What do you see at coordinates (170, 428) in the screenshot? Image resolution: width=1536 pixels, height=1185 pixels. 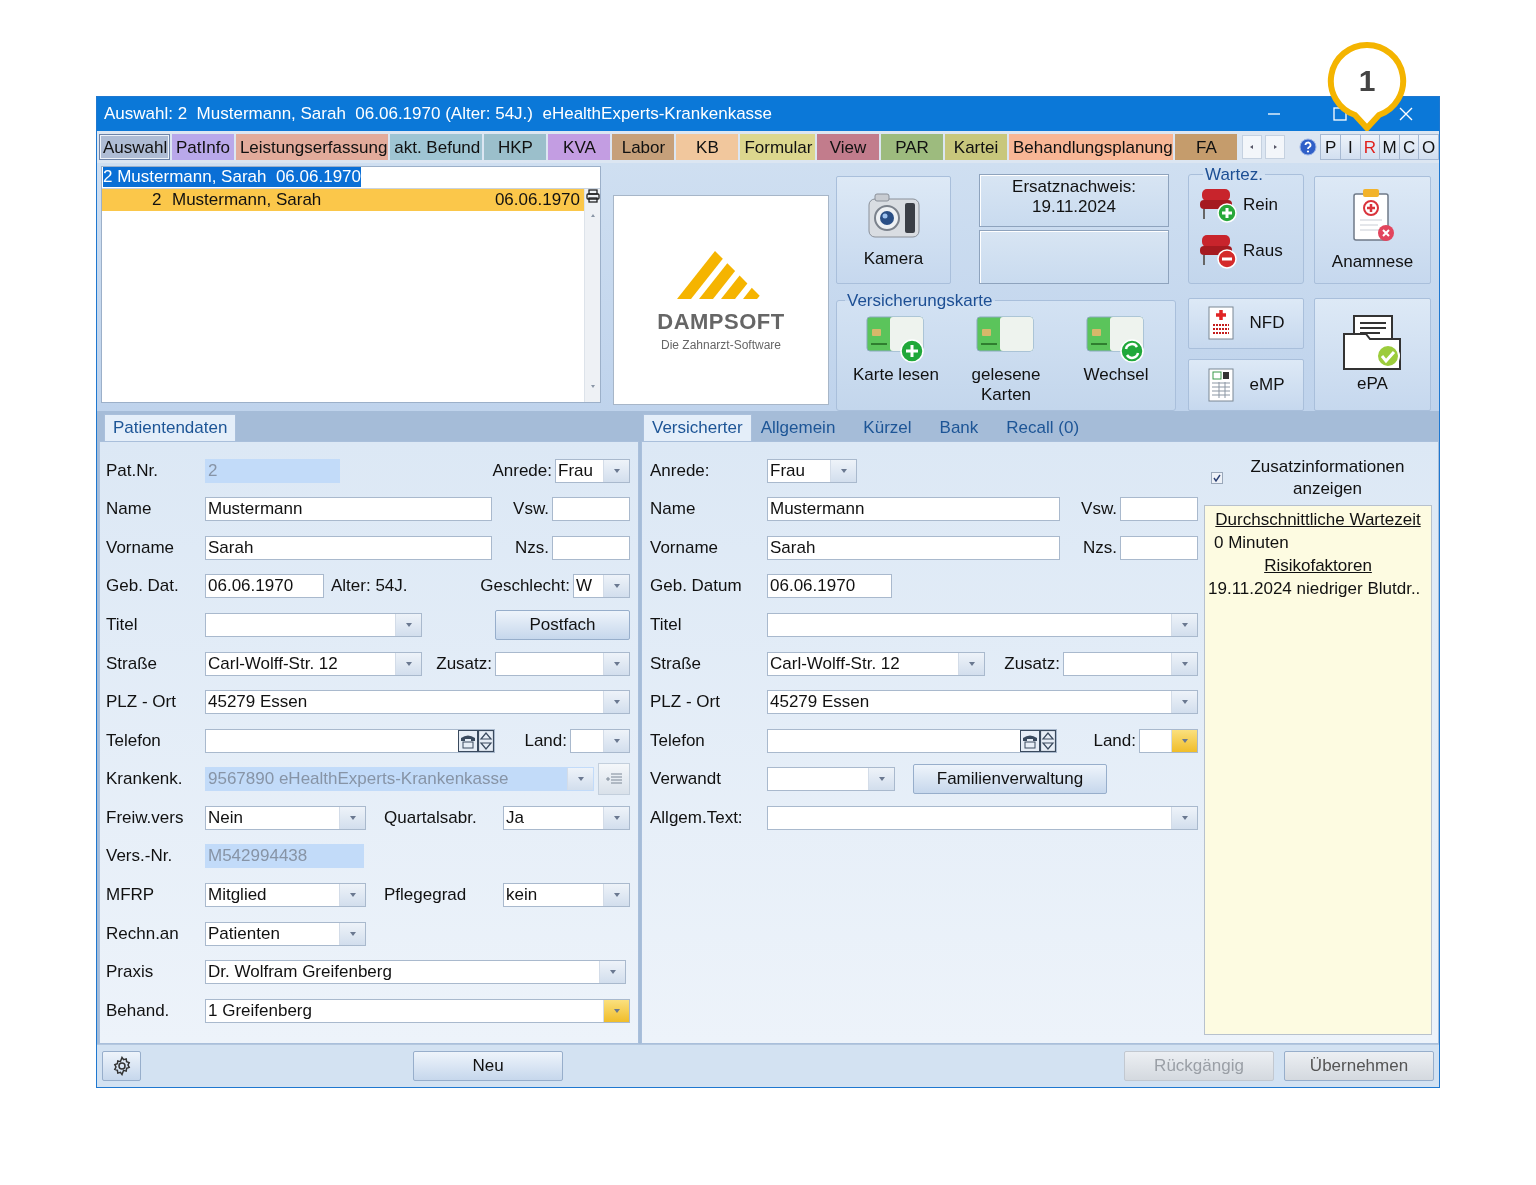 I see `panel-tab: Patientendaten` at bounding box center [170, 428].